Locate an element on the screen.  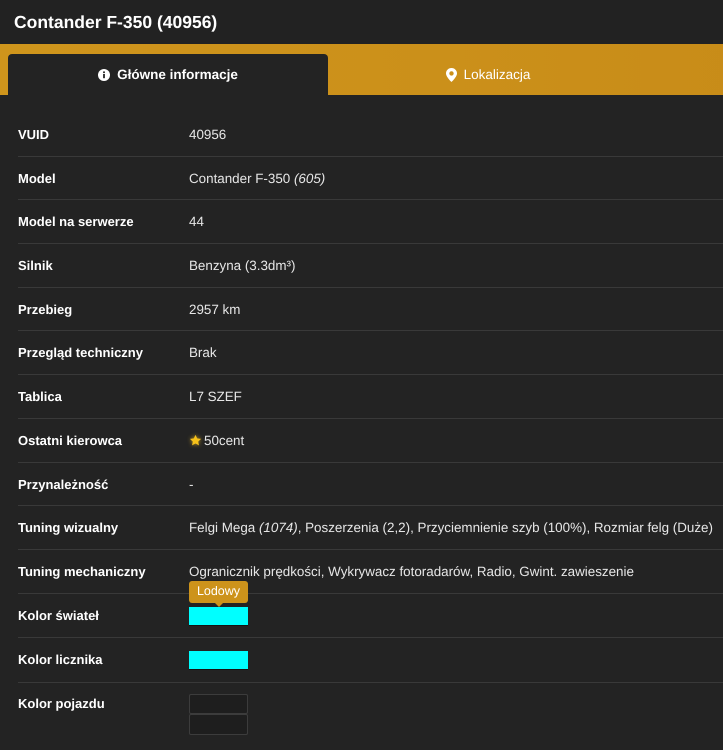
field-label: Kolor licznika is located at coordinates (61, 659).